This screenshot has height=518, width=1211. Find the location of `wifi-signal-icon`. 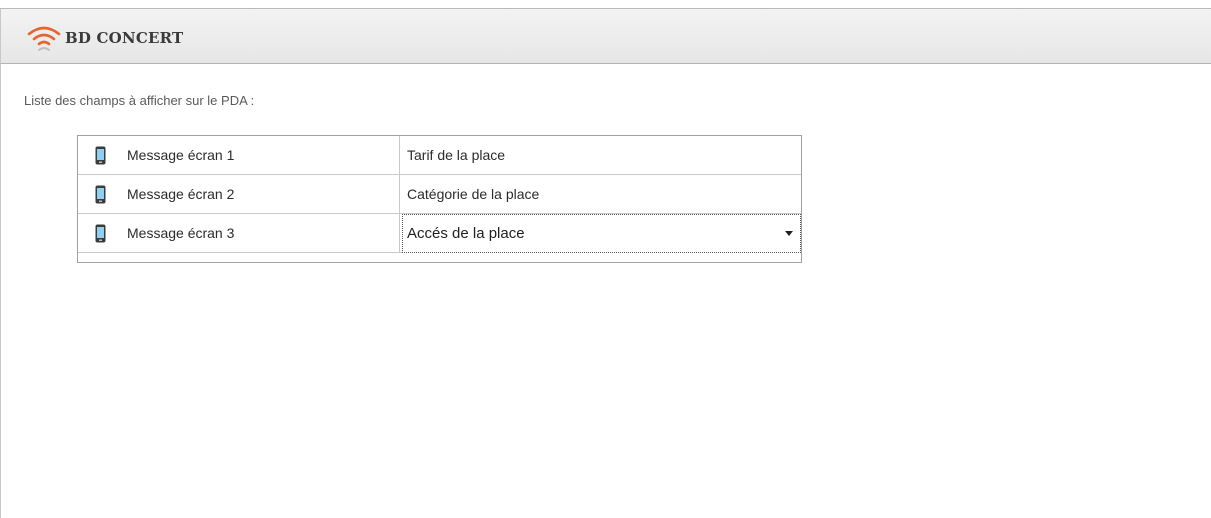

wifi-signal-icon is located at coordinates (44, 38).